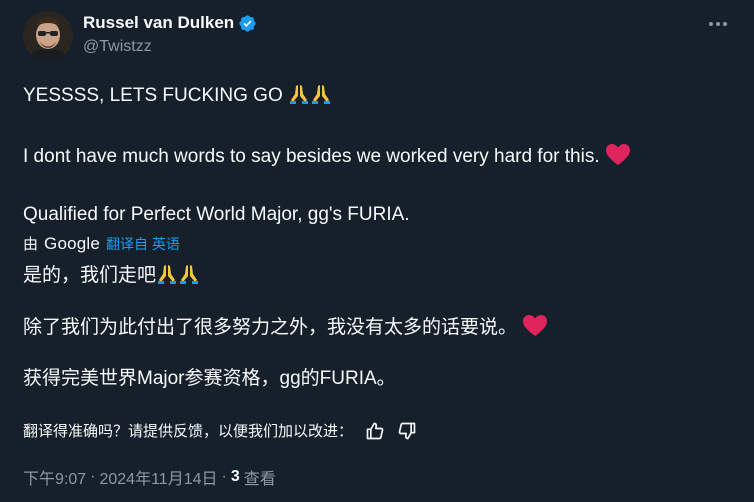 This screenshot has height=502, width=754. I want to click on translation-line-2: 除了我们为此付出了很多努力之外，我没有太多的话要说。, so click(285, 327).